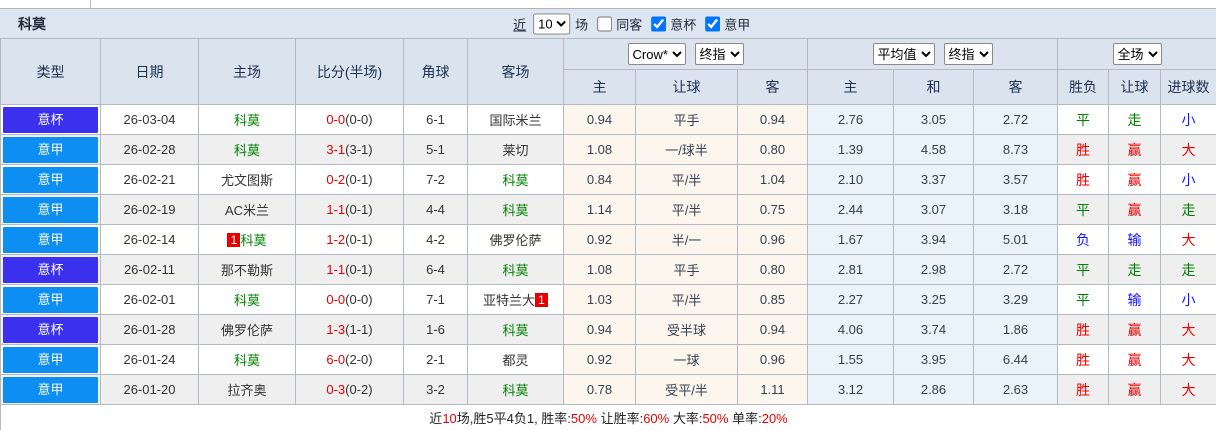 The height and width of the screenshot is (430, 1216). Describe the element at coordinates (552, 23) in the screenshot. I see `games-count-select: 10` at that location.